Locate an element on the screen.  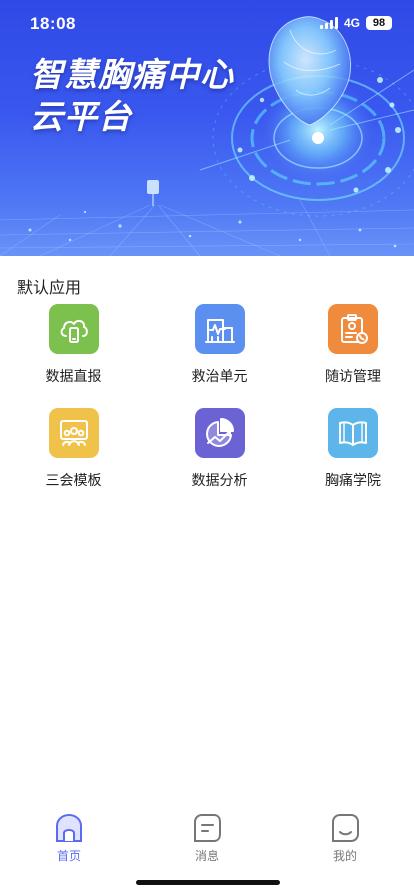
cloud-phone-icon is located at coordinates (73, 329).